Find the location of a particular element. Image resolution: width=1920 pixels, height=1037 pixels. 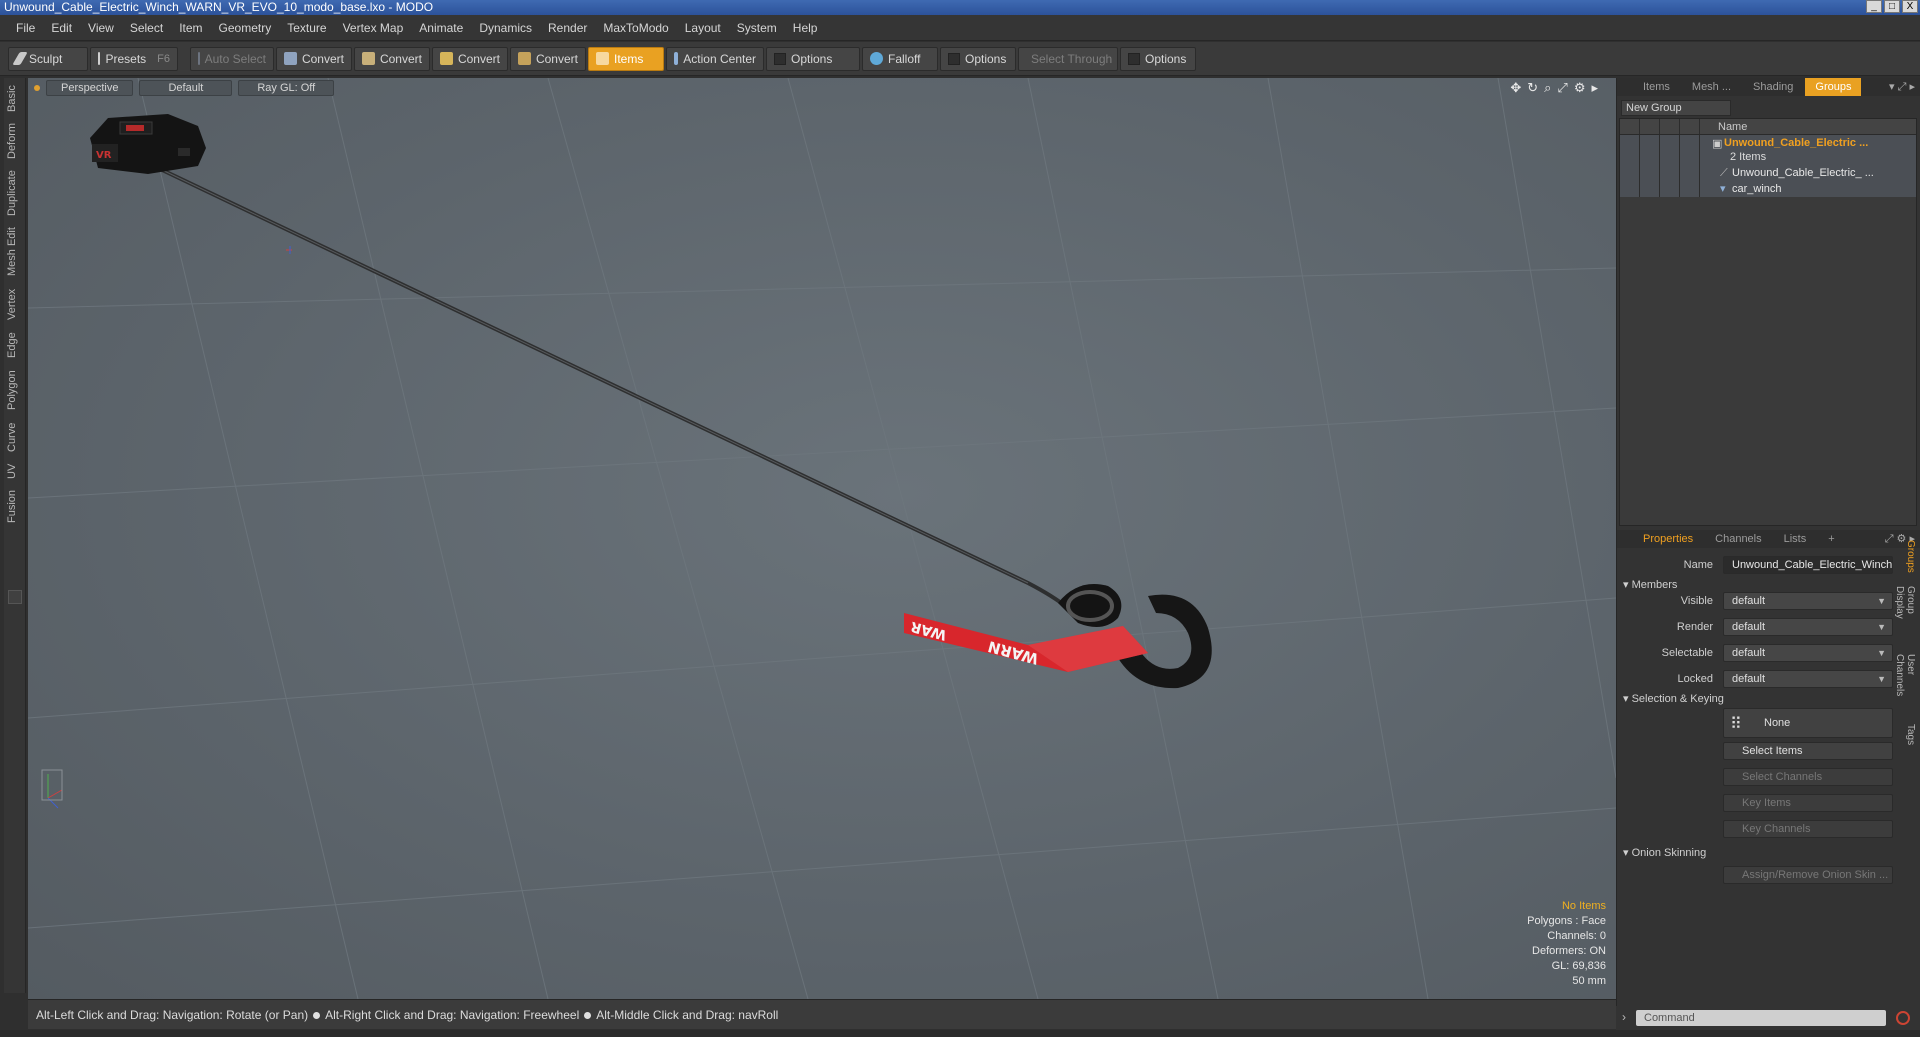

tab-mesh-edit: Mesh Edit is located at coordinates (15, 252).